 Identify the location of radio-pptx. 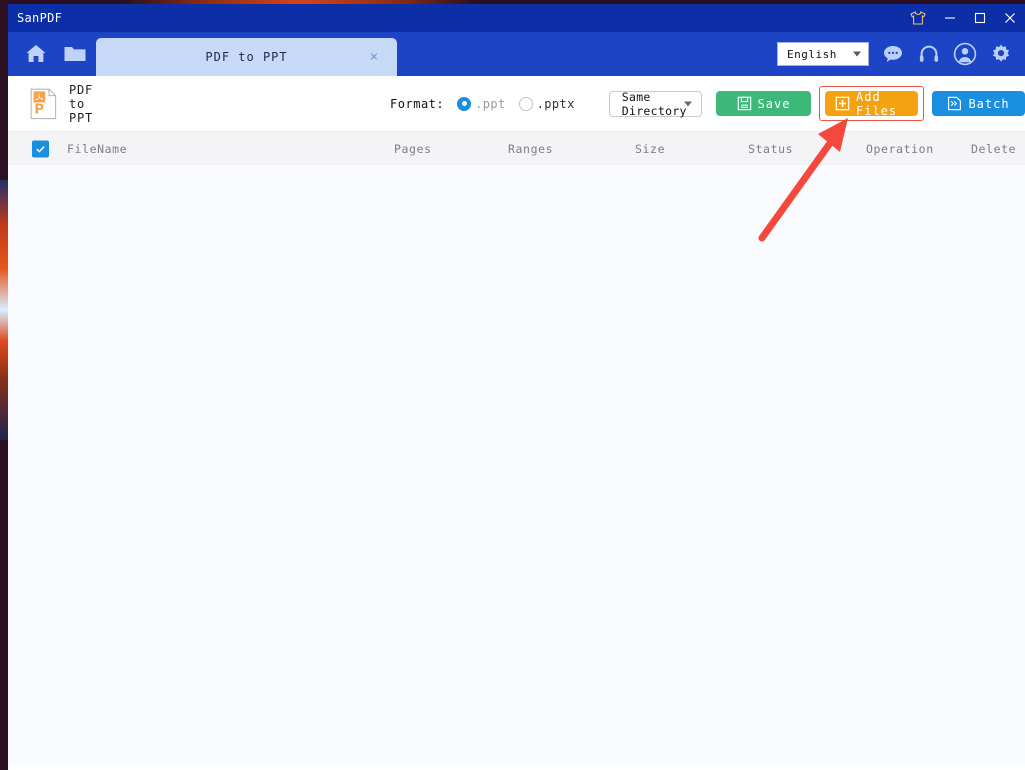
(525, 103).